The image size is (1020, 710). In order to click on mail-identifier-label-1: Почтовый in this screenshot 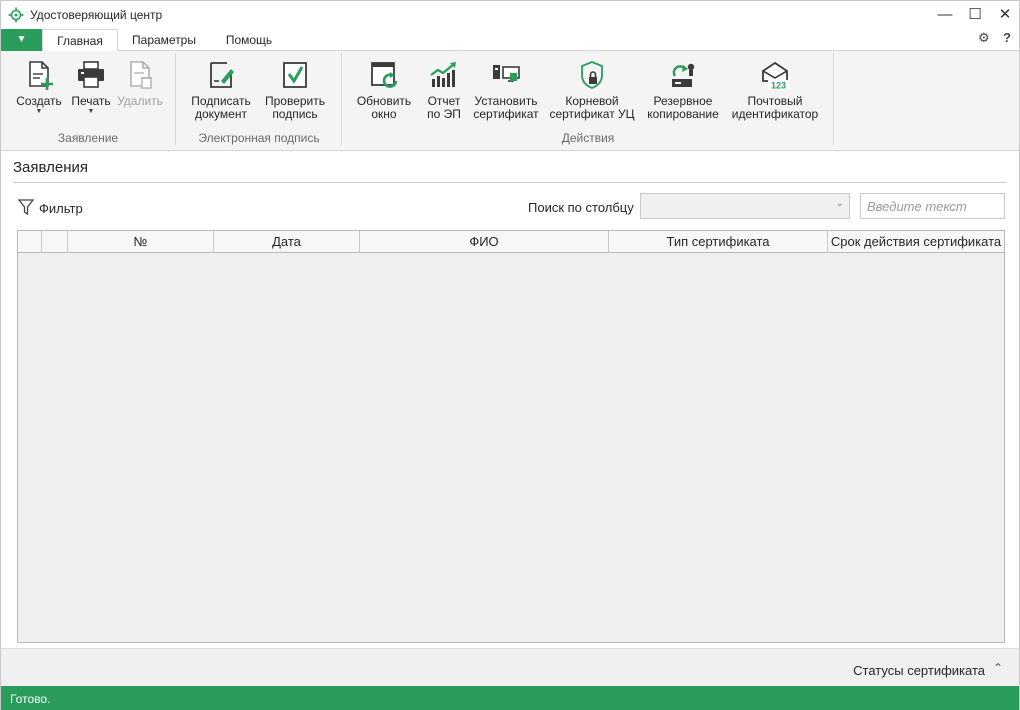, I will do `click(775, 101)`.